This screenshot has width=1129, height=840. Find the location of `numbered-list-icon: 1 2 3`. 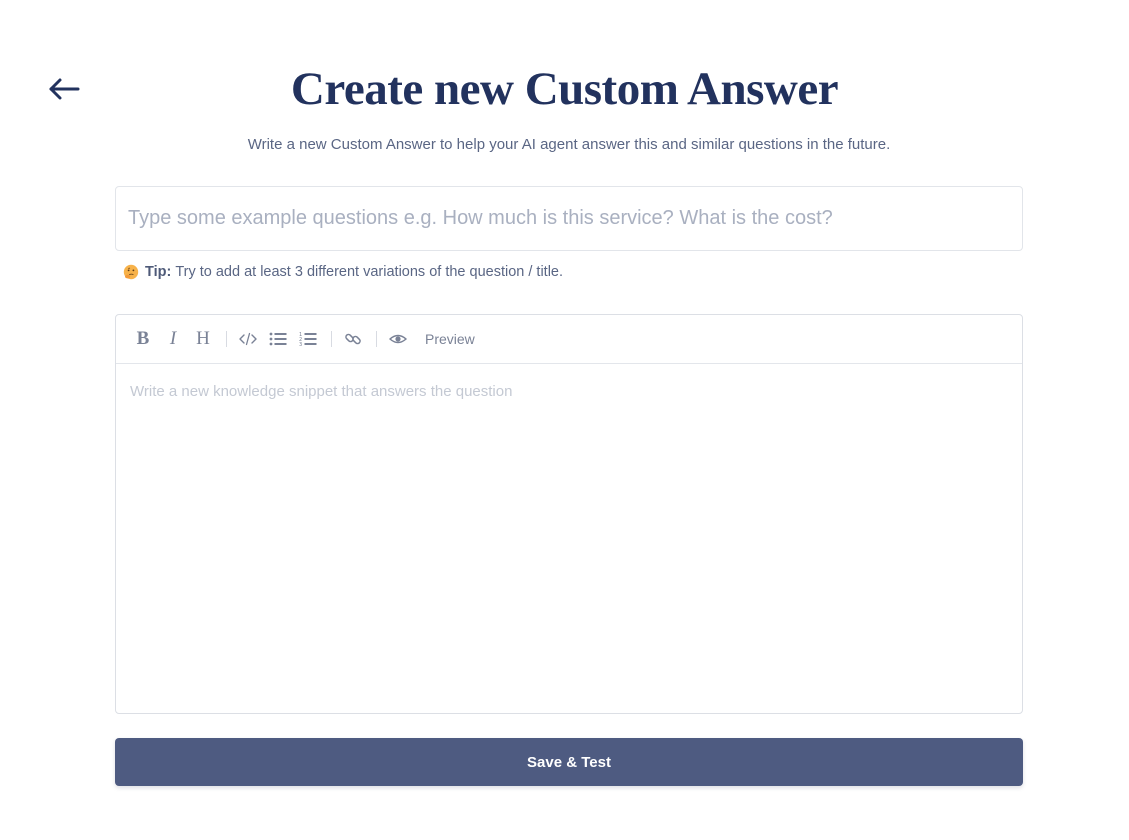

numbered-list-icon: 1 2 3 is located at coordinates (308, 339).